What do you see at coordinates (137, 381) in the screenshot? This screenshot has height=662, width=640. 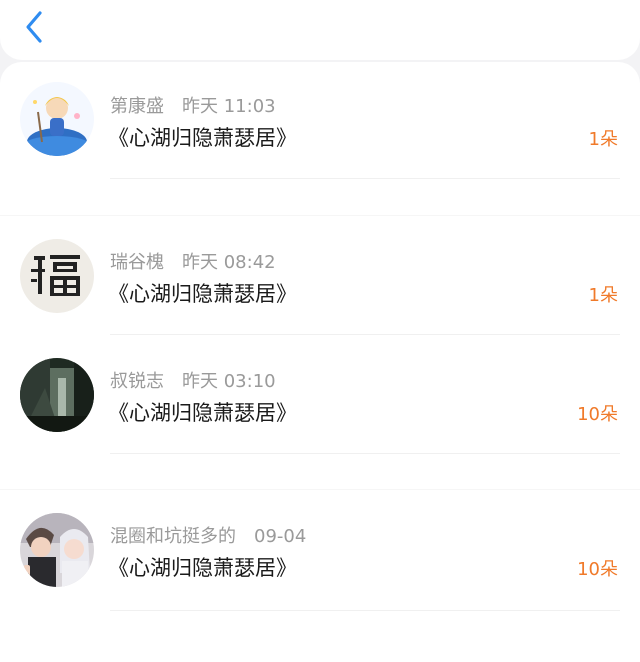 I see `sender-name: 叔锐志` at bounding box center [137, 381].